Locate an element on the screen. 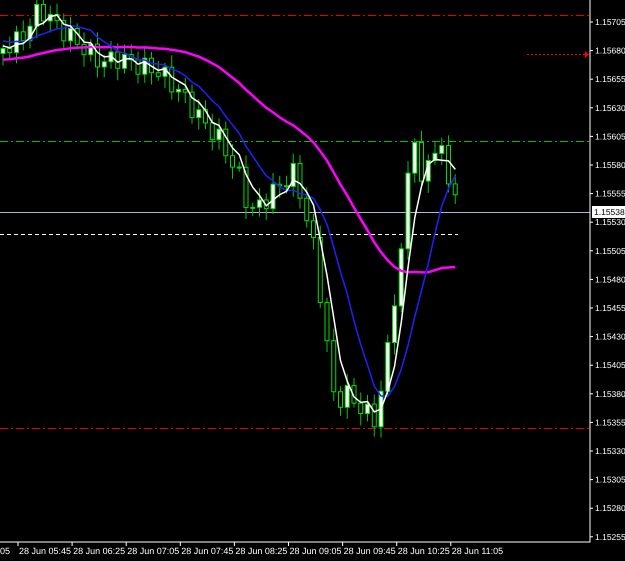 The image size is (625, 561). price-label: 1.15705 is located at coordinates (610, 22).